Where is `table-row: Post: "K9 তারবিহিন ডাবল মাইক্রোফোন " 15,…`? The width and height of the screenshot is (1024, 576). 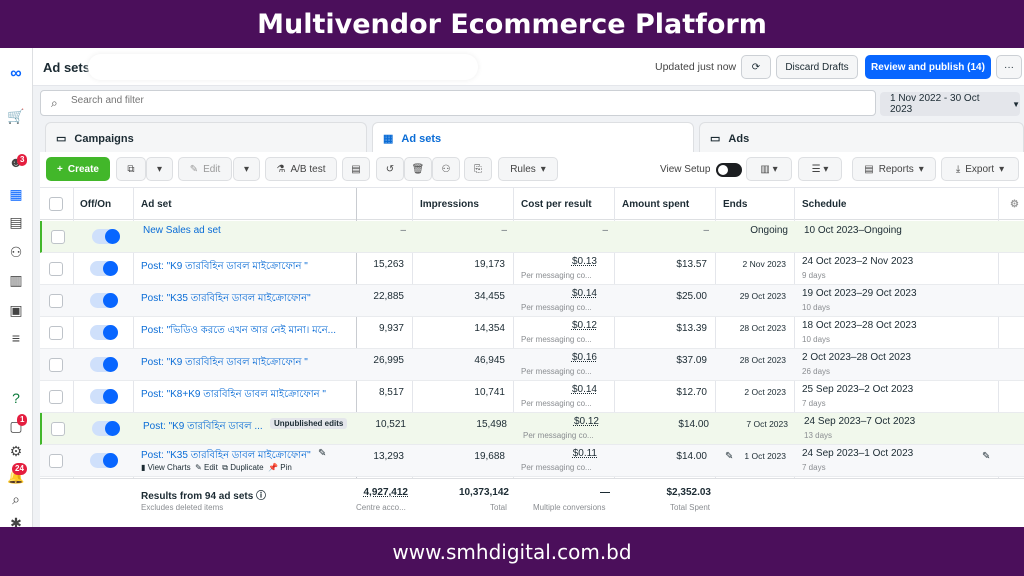
table-row: Post: "K9 তারবিহিন ডাবল মাইক্রোফোন " 15,… is located at coordinates (532, 269).